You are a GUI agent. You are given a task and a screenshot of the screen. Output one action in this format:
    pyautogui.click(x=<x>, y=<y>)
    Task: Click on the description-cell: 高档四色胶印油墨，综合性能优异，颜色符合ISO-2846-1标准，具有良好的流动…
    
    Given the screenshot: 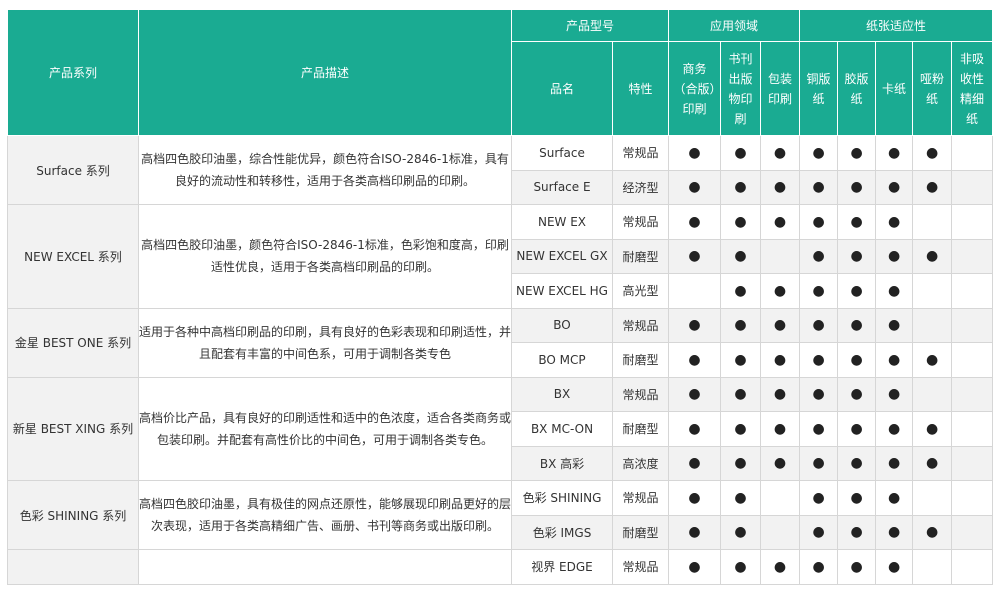 What is the action you would take?
    pyautogui.click(x=325, y=170)
    